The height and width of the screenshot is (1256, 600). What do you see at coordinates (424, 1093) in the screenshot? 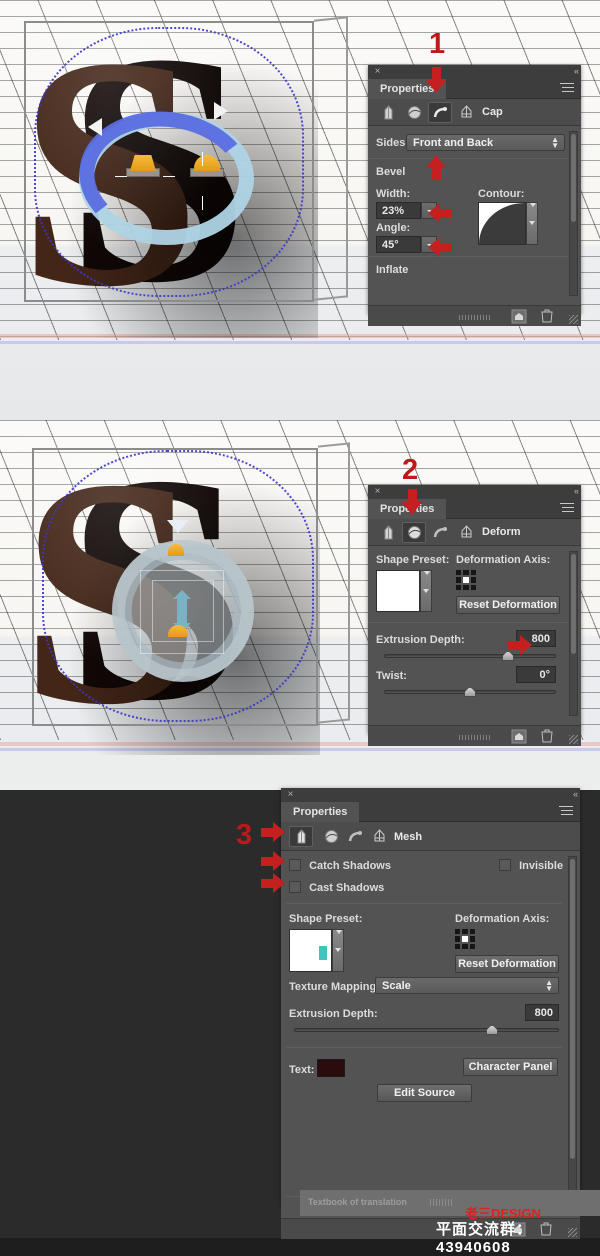
I see `edit-source-button: Edit Source` at bounding box center [424, 1093].